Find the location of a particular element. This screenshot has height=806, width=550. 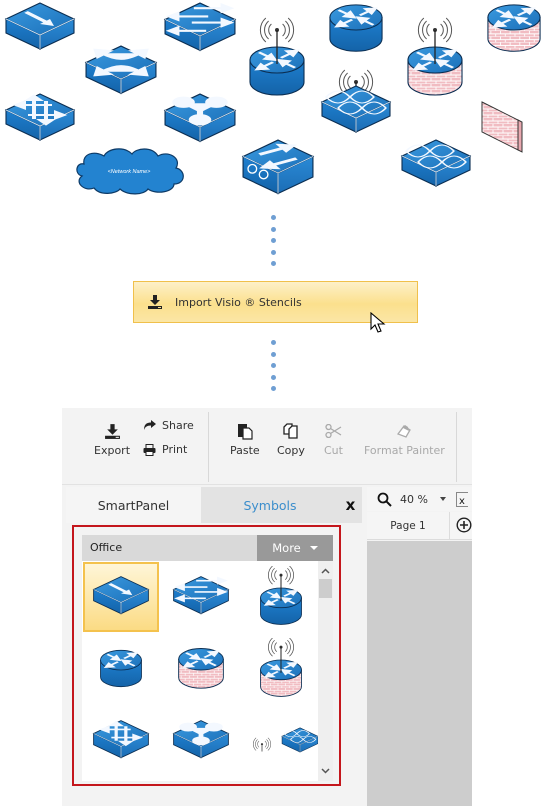

mouse-cursor-icon is located at coordinates (378, 324).